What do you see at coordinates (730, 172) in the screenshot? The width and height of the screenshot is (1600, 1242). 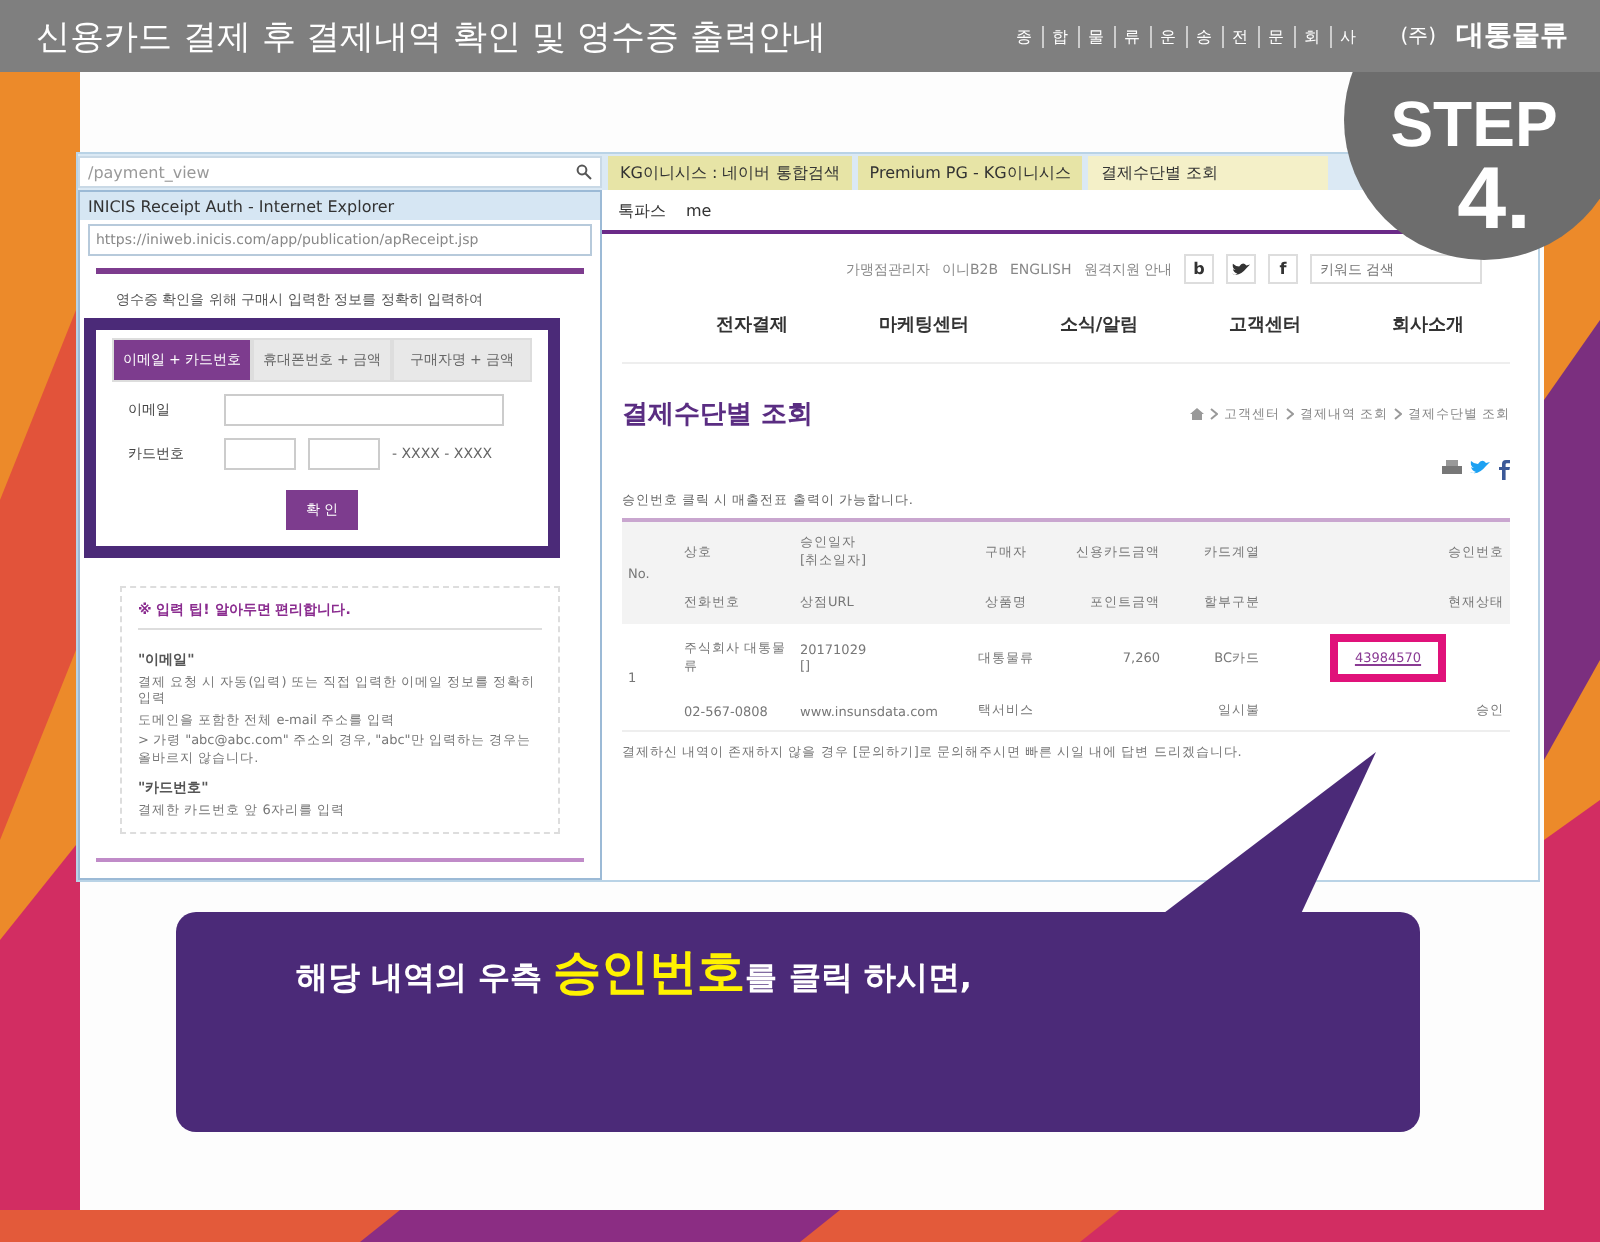 I see `browser-tab: KG이니시스 : 네이버 통합검색` at bounding box center [730, 172].